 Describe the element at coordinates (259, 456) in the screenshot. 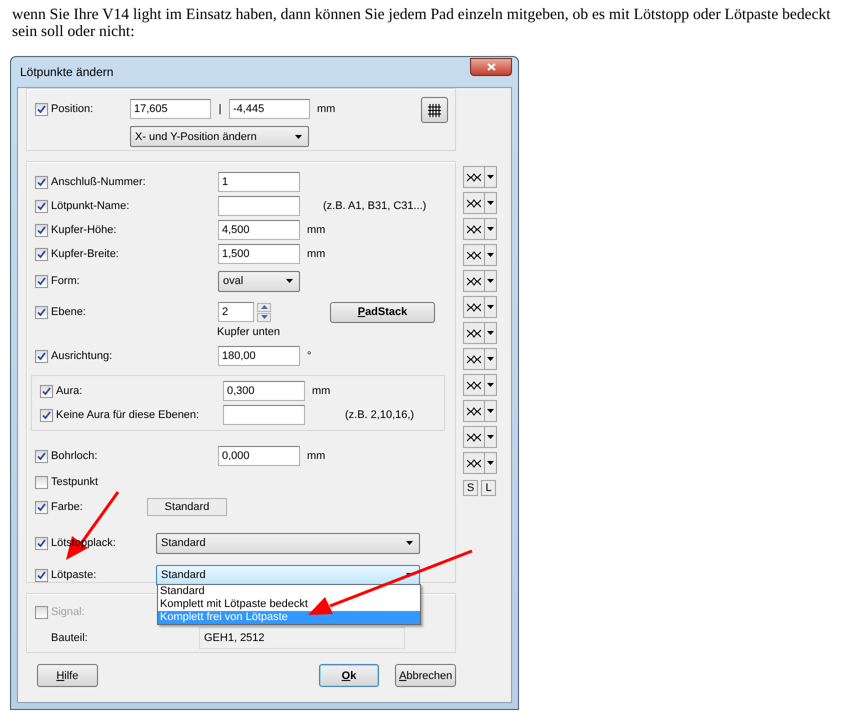

I see `text-field: 0,000` at that location.